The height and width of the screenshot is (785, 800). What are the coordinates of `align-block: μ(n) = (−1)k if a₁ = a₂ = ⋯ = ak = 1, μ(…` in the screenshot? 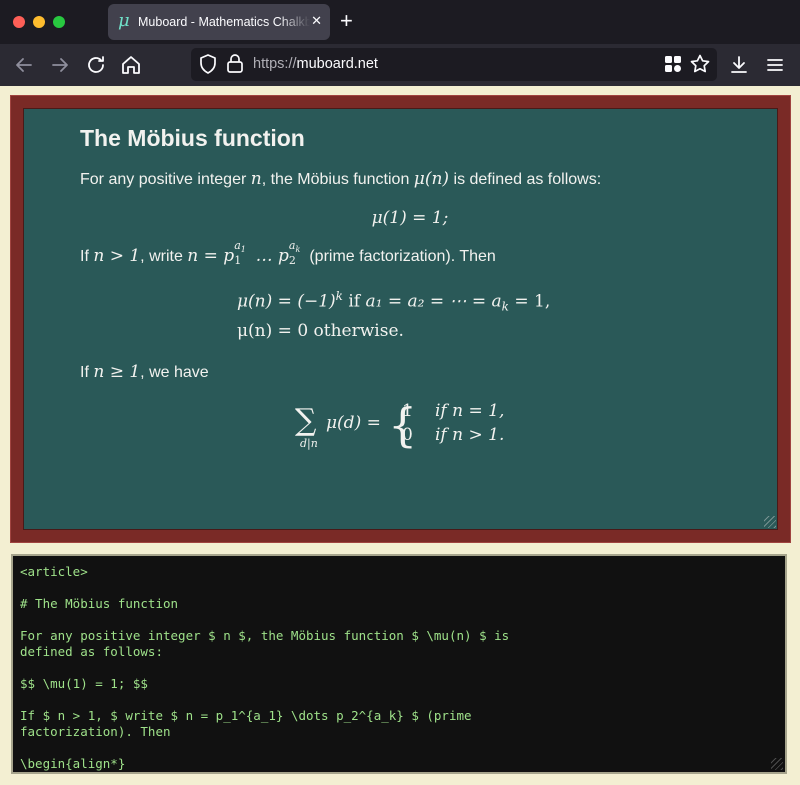 It's located at (488, 314).